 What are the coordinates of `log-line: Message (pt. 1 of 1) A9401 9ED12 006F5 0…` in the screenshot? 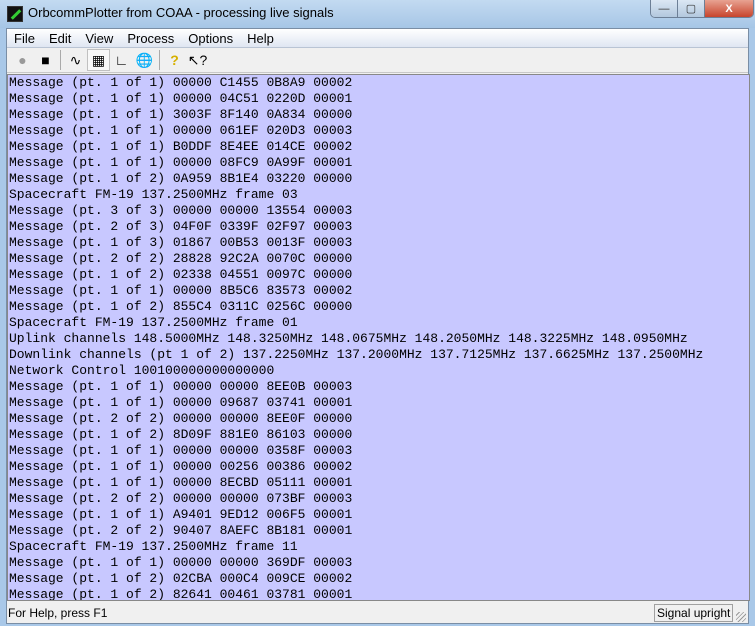 It's located at (181, 514).